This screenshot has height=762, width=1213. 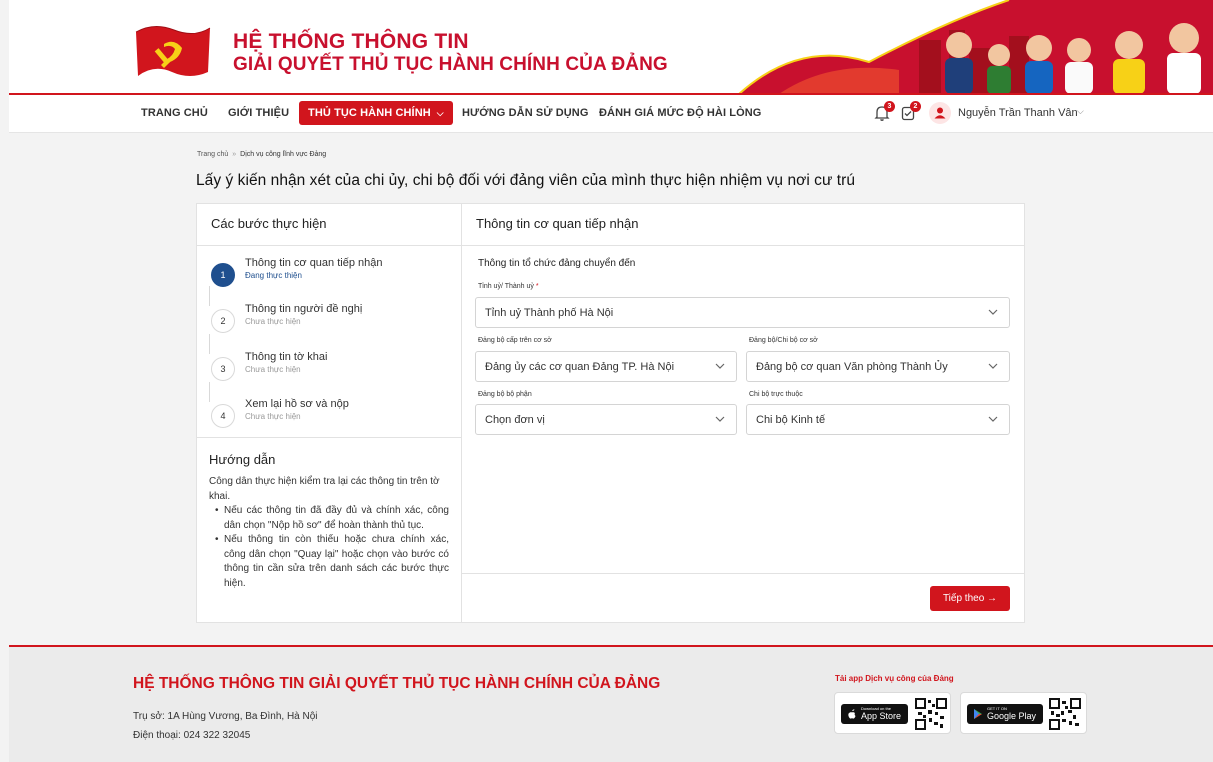 I want to click on brand-line-1: HỆ THỐNG THÔNG TIN, so click(x=351, y=41).